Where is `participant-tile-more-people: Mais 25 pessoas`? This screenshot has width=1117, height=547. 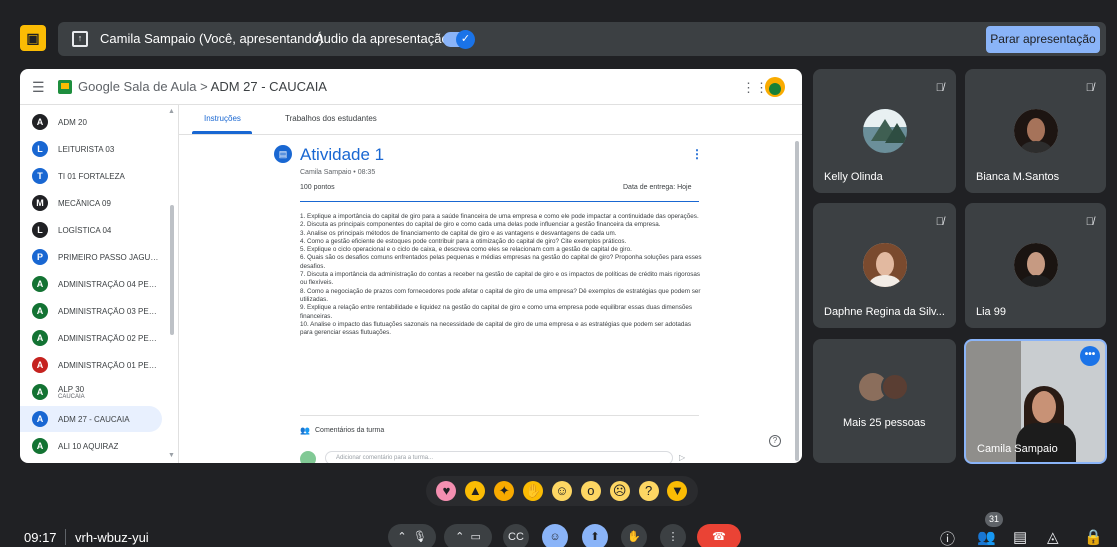
participant-tile-more-people: Mais 25 pessoas is located at coordinates (884, 401).